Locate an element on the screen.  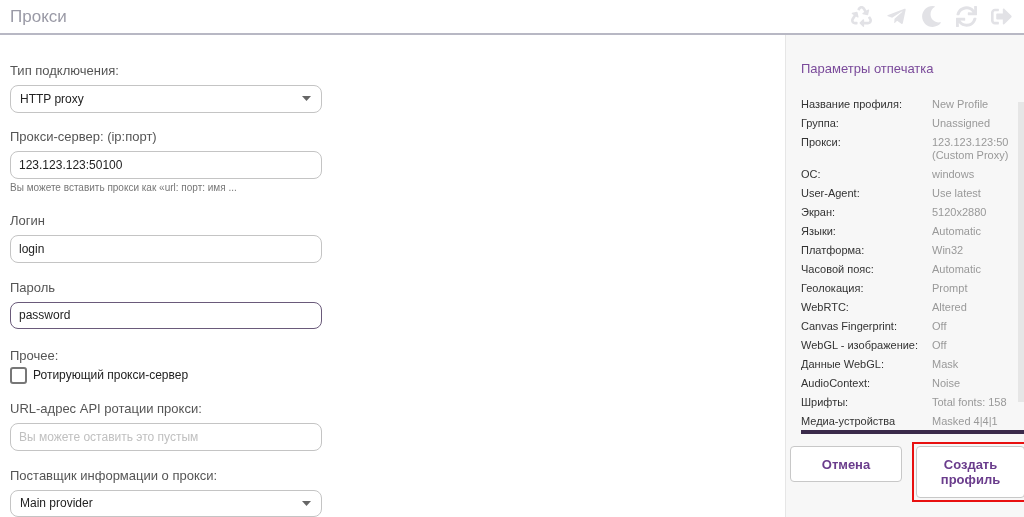
parameter-label: Платформа: is located at coordinates (833, 250).